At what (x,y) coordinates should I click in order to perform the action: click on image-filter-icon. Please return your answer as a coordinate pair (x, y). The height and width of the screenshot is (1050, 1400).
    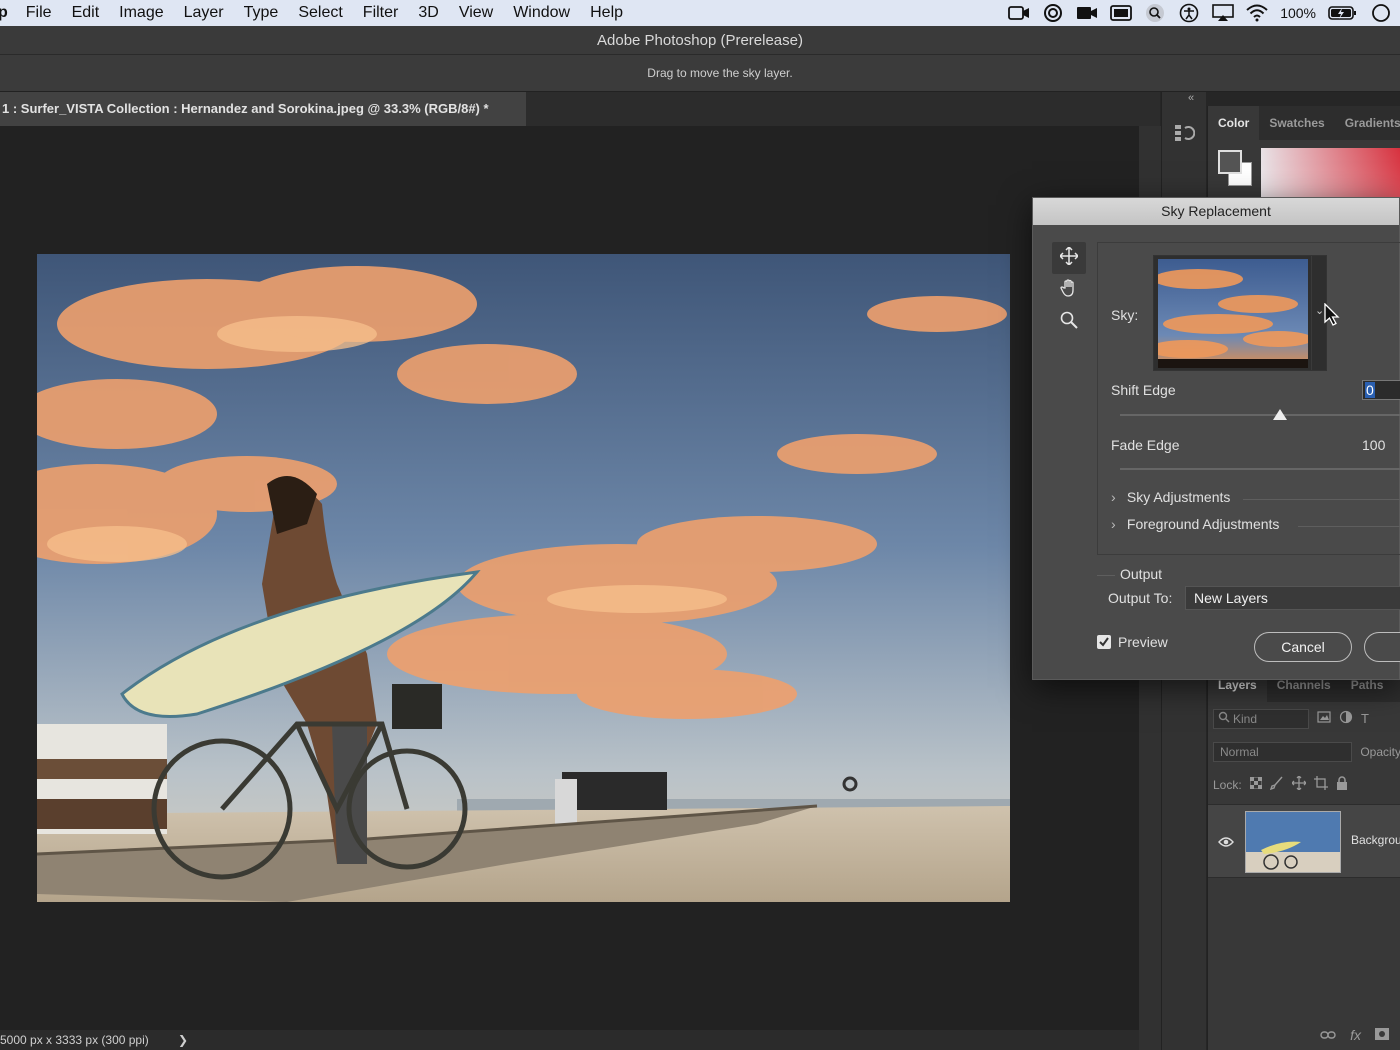
    Looking at the image, I should click on (1324, 718).